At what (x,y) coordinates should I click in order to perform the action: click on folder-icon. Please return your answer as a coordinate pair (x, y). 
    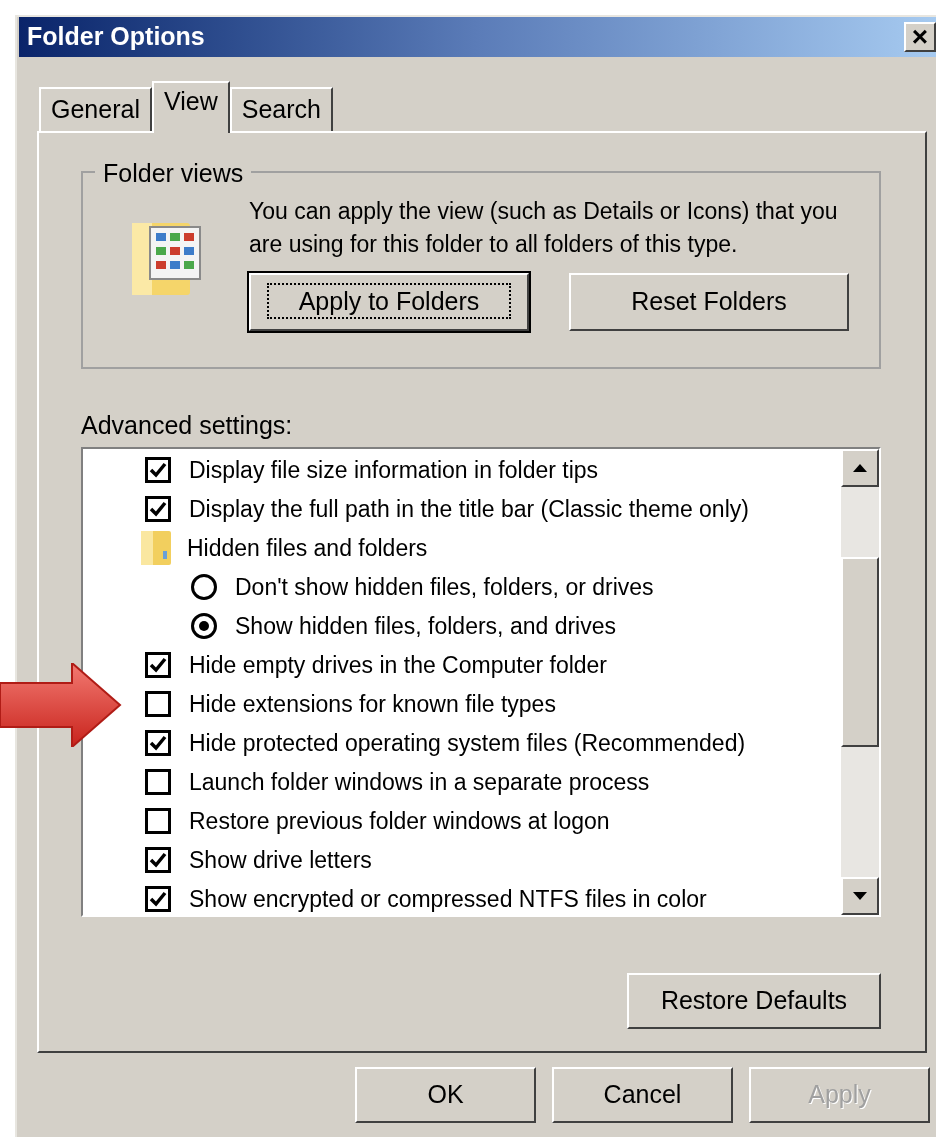
    Looking at the image, I should click on (156, 548).